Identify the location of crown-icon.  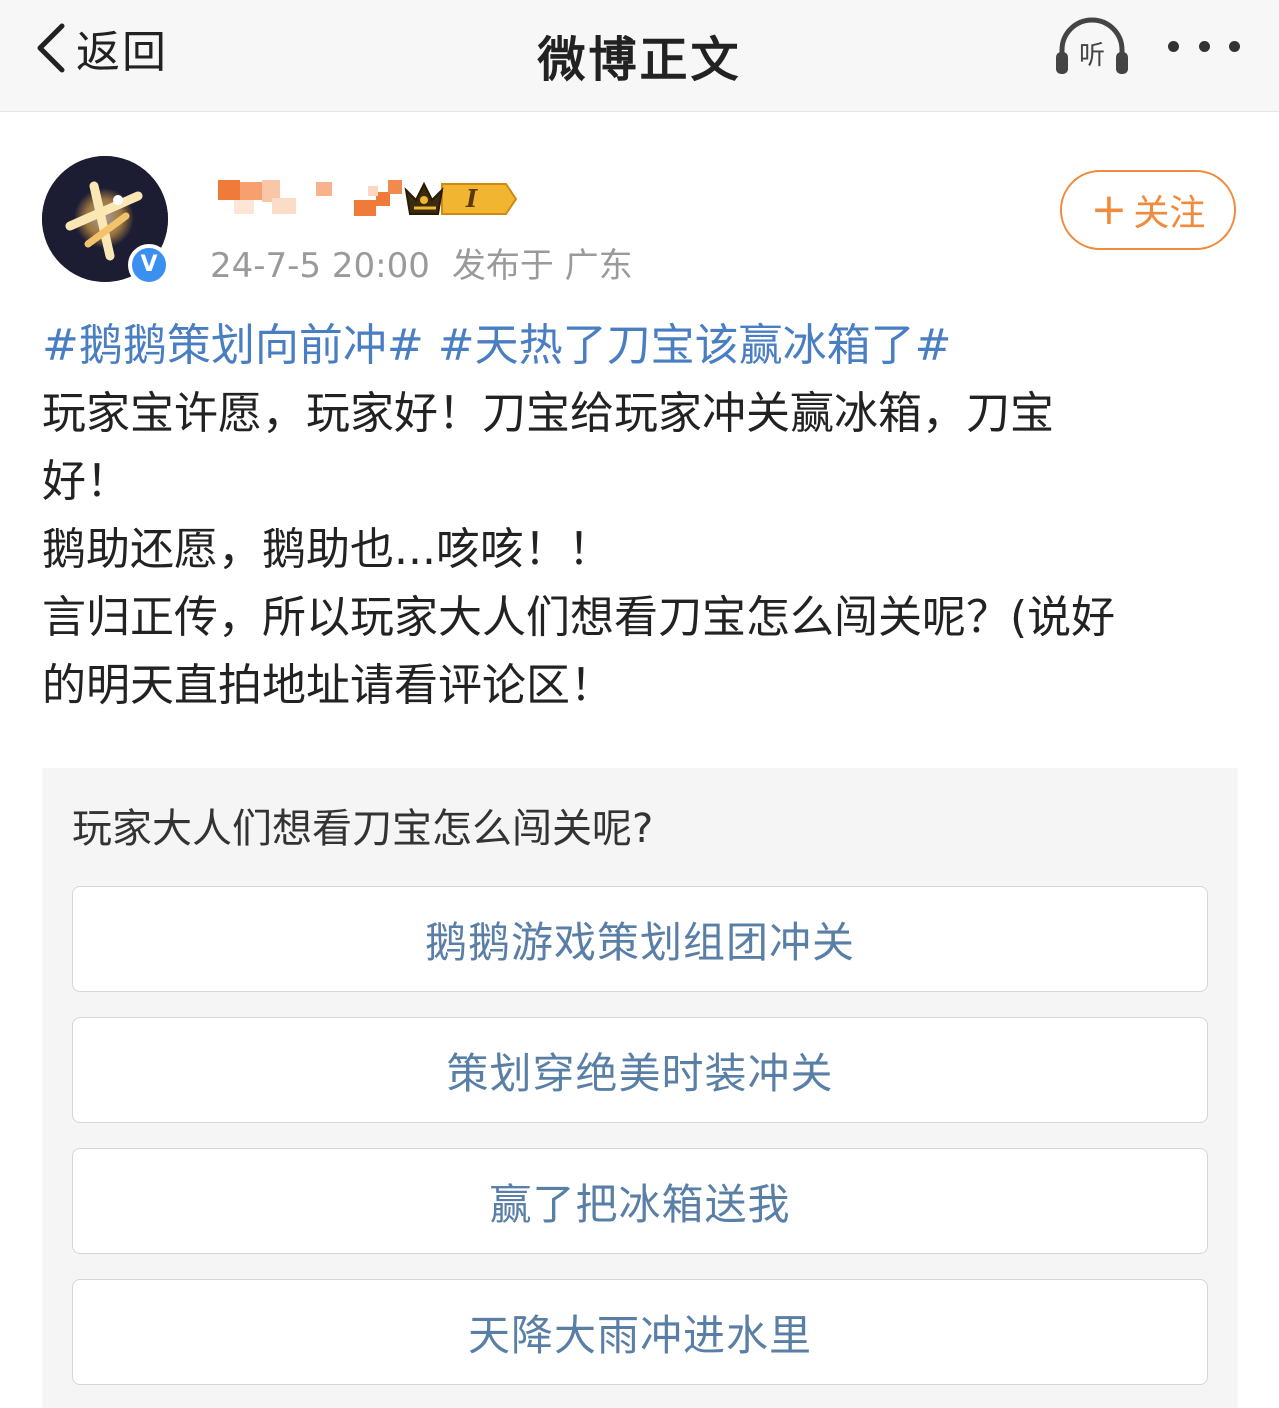
(461, 198).